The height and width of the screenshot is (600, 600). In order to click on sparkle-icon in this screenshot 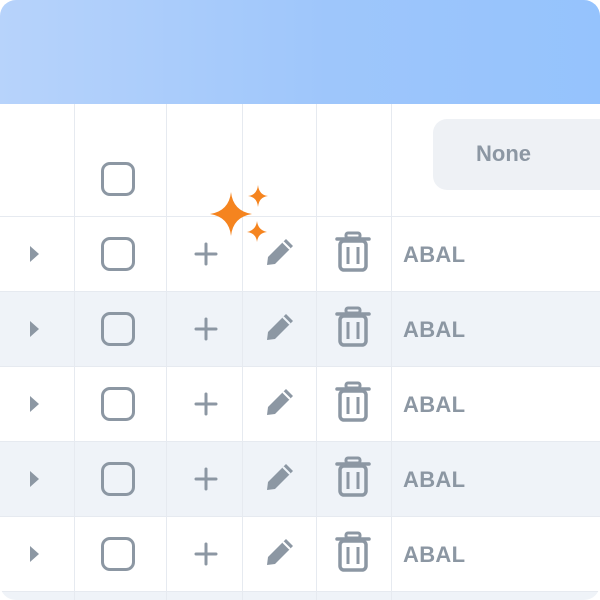, I will do `click(239, 215)`.